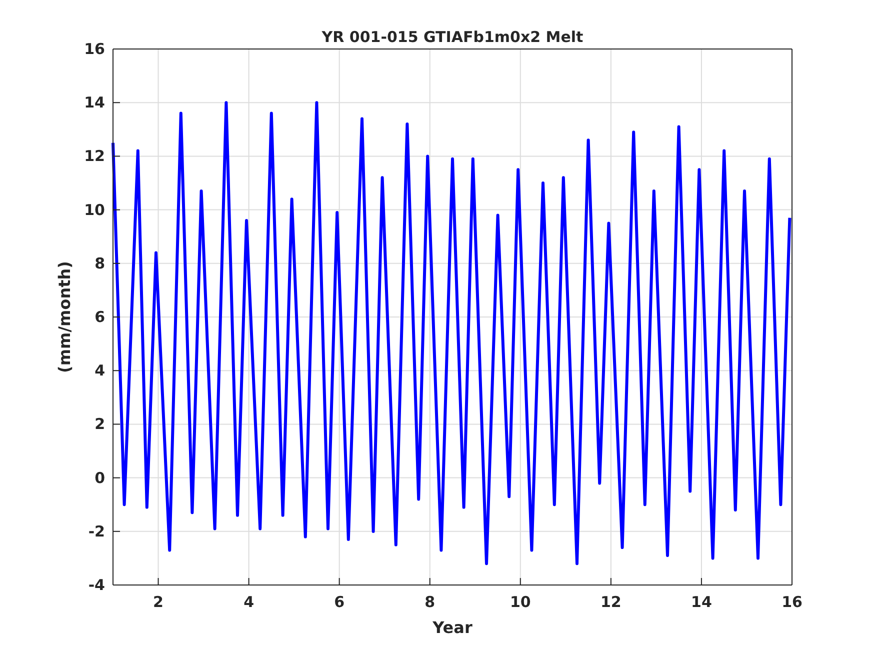 The height and width of the screenshot is (656, 875). I want to click on x-tick-label: 8, so click(430, 602).